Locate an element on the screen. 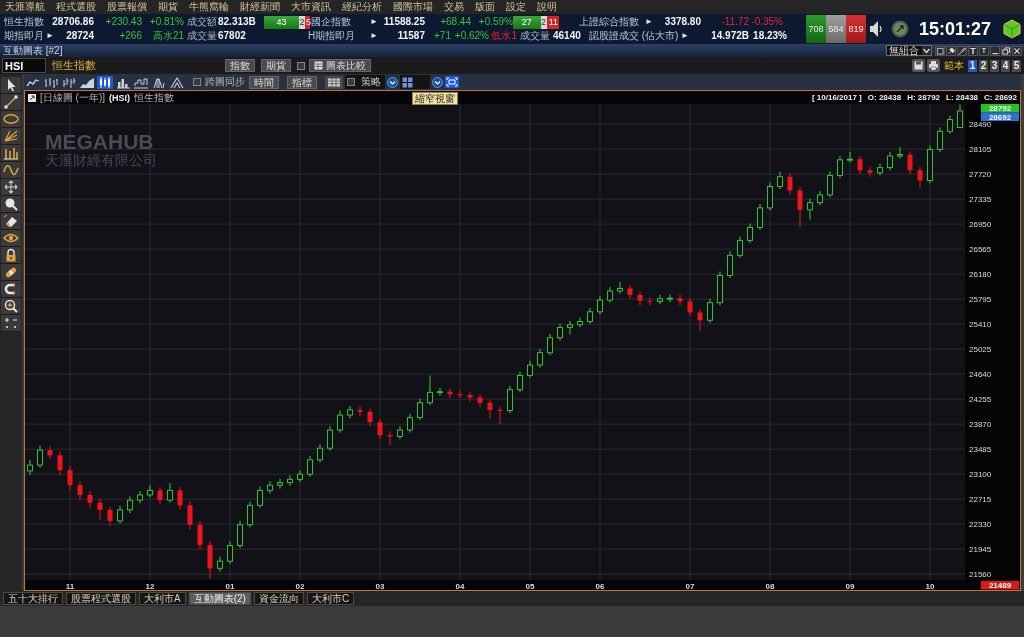  month-axis-label: 01 is located at coordinates (230, 585).